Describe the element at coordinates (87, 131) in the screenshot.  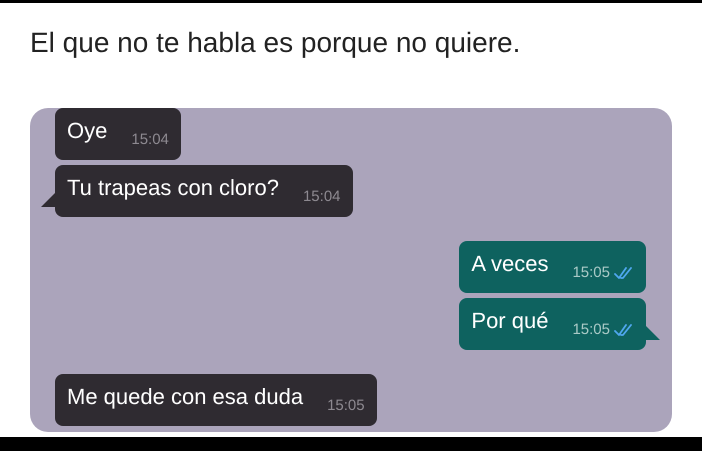
I see `message-text: Oye` at that location.